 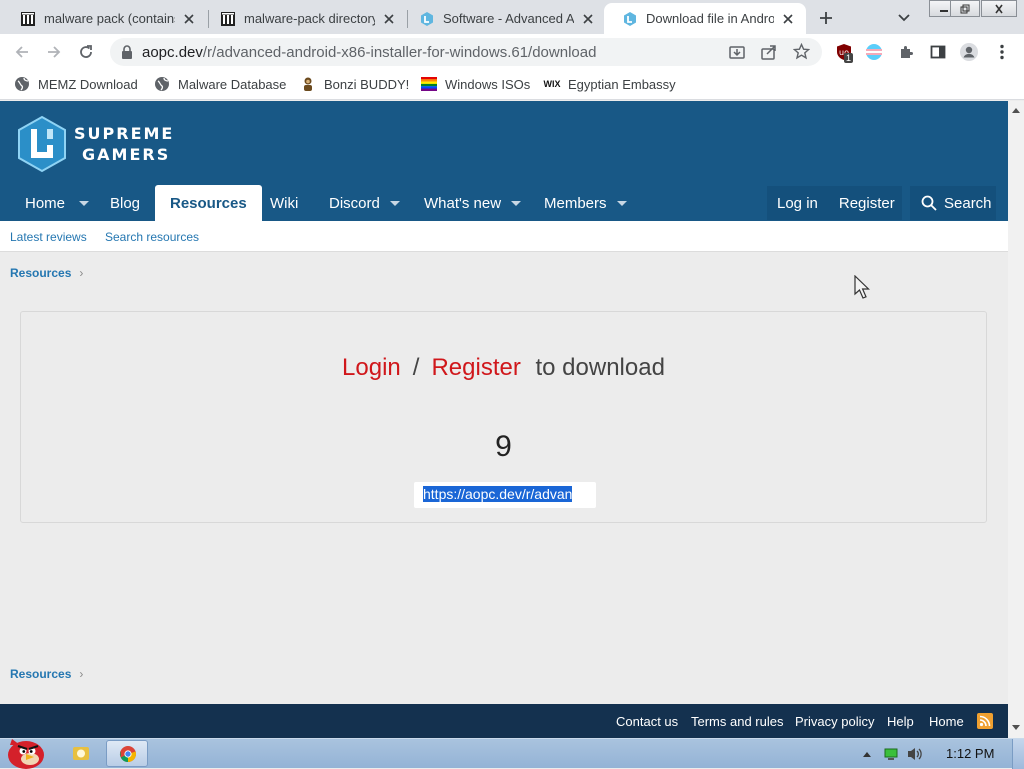 I want to click on restore-button, so click(x=965, y=8).